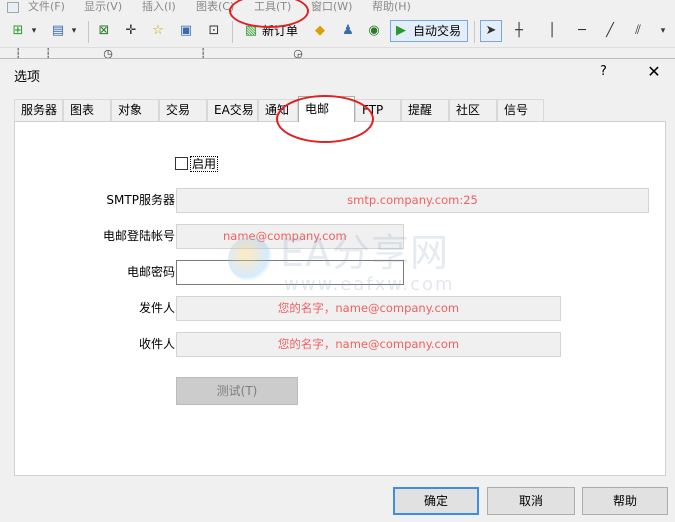  Describe the element at coordinates (152, 272) in the screenshot. I see `password-label: 电邮密码:` at that location.